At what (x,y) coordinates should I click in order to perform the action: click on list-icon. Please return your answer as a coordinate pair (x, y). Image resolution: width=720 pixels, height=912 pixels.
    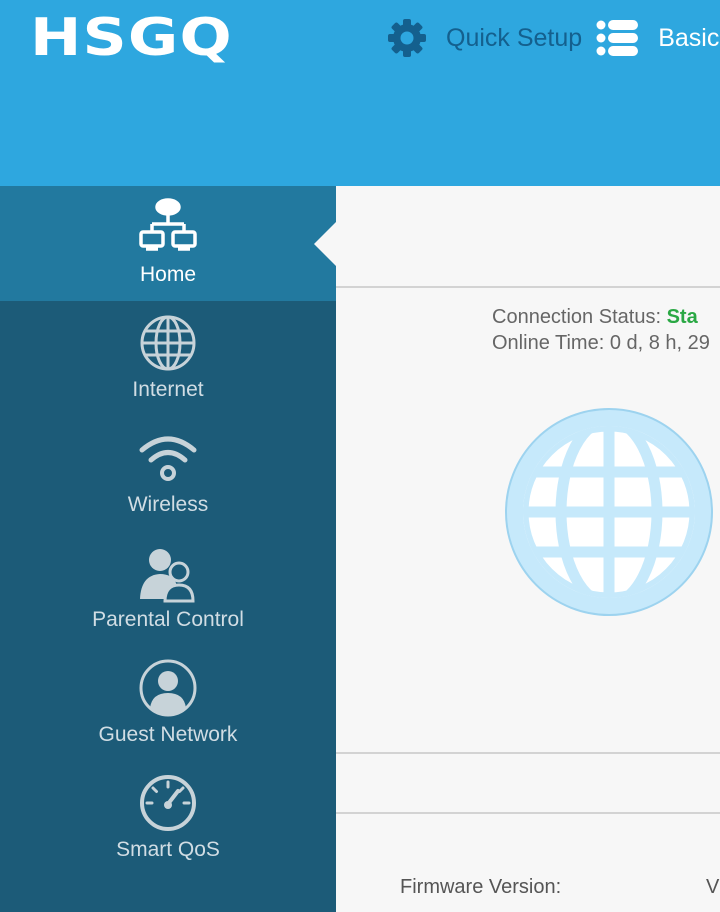
    Looking at the image, I should click on (617, 38).